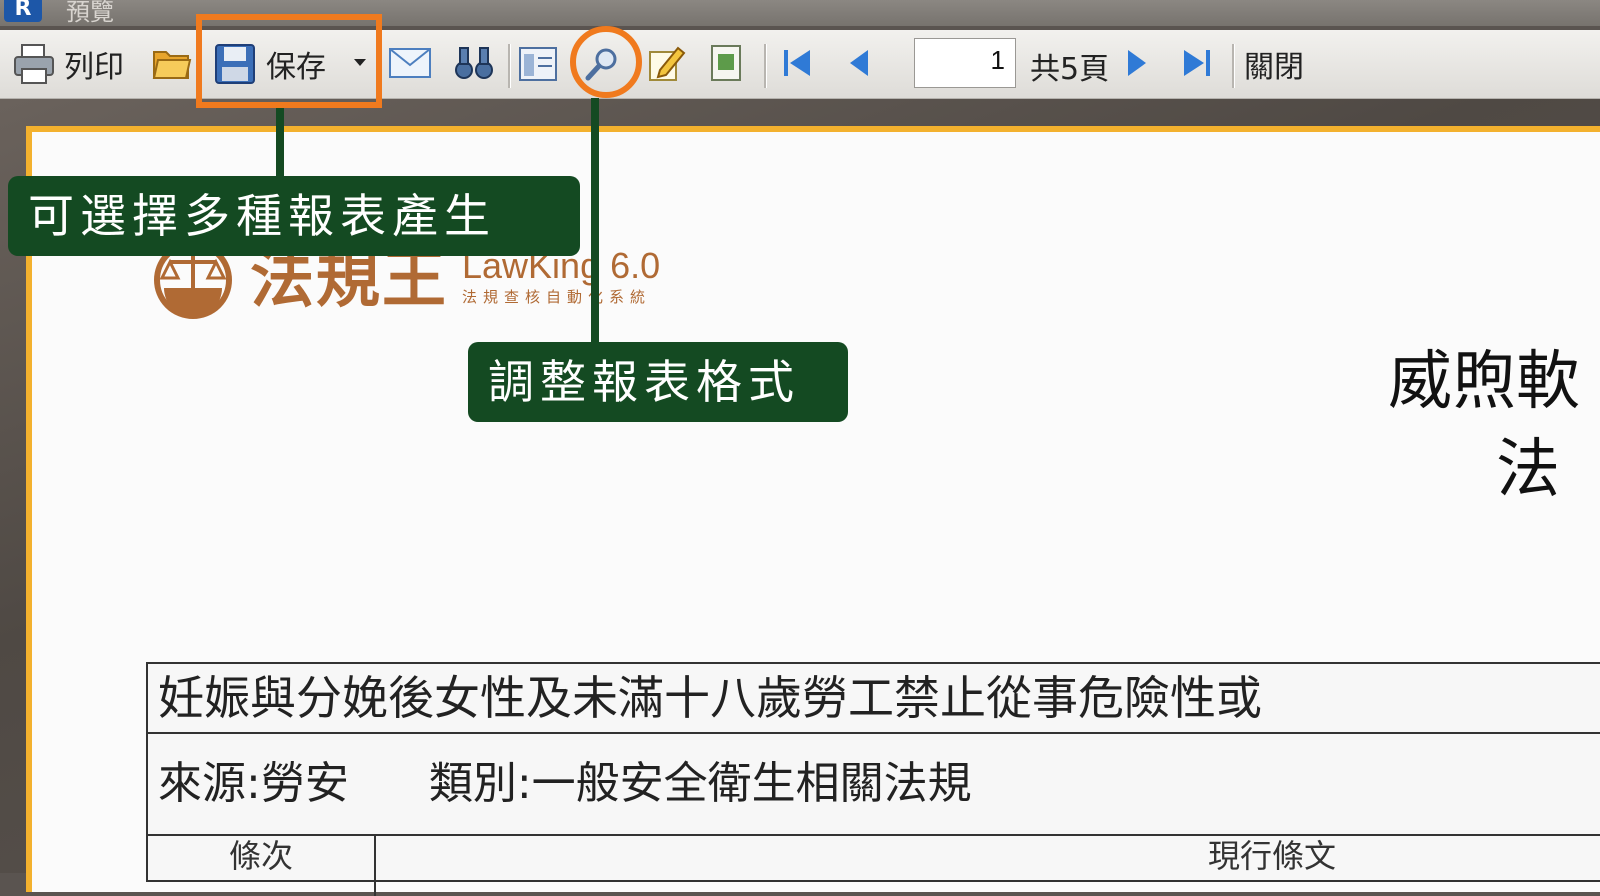  I want to click on document-image-icon, so click(726, 63).